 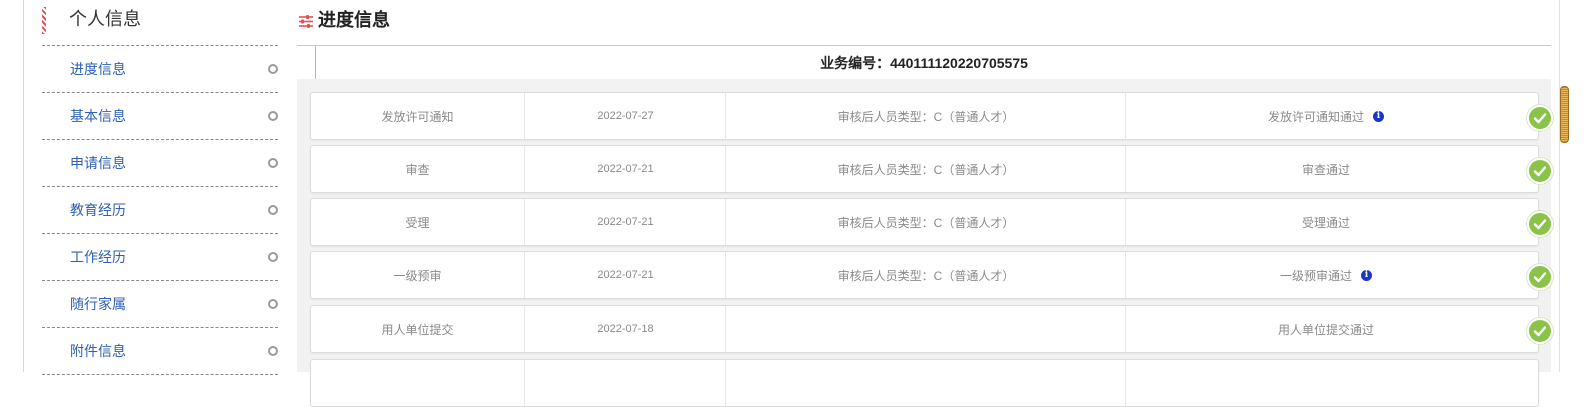 I want to click on page-scrollbar, so click(x=1565, y=186).